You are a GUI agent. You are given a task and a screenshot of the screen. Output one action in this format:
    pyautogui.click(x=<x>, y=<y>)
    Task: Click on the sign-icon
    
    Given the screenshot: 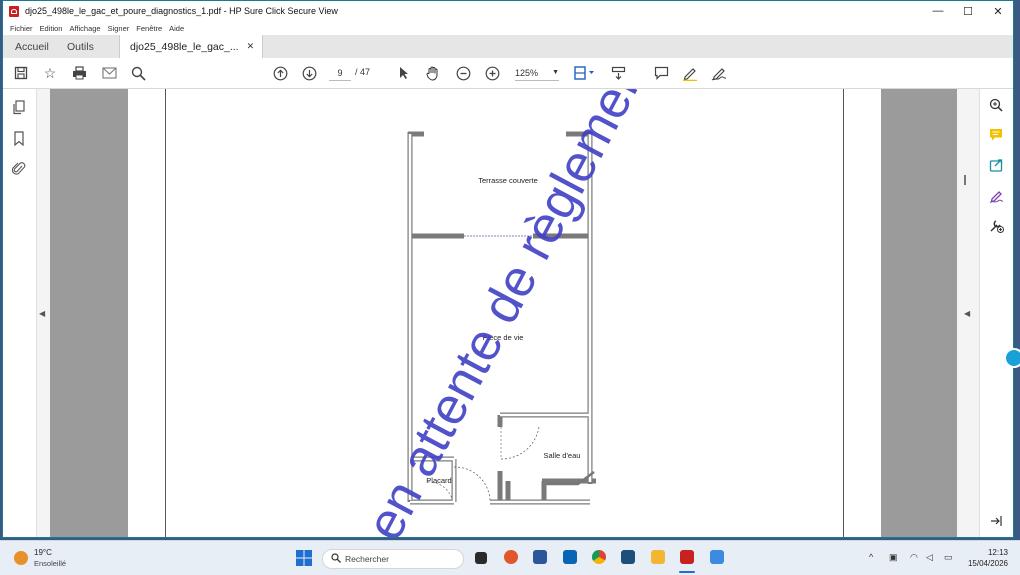 What is the action you would take?
    pyautogui.click(x=719, y=73)
    